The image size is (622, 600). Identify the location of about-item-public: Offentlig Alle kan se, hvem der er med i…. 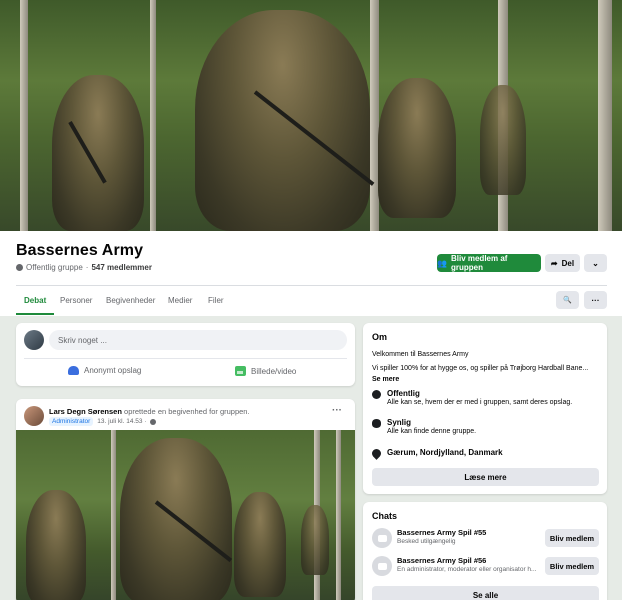
(472, 397).